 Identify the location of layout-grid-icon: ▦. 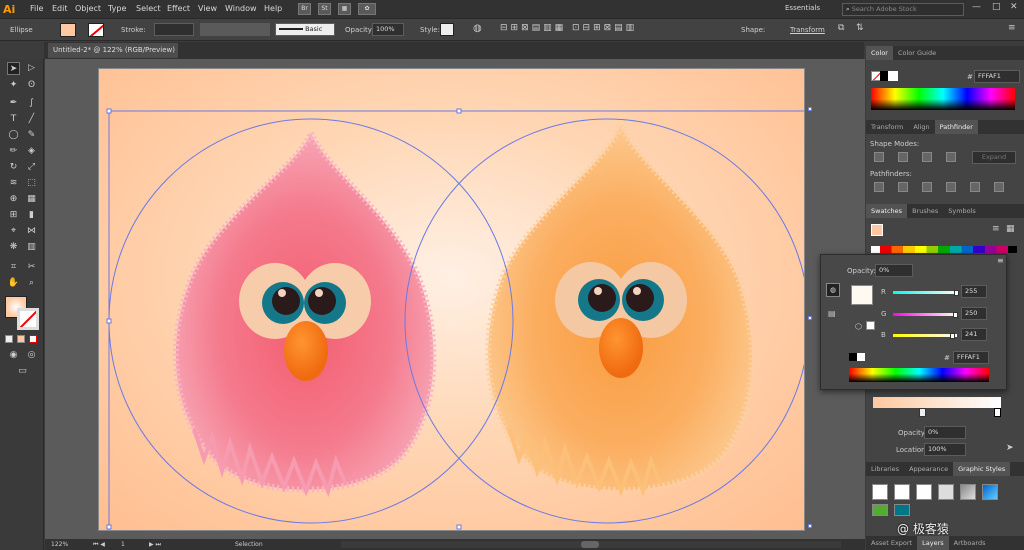
(344, 9).